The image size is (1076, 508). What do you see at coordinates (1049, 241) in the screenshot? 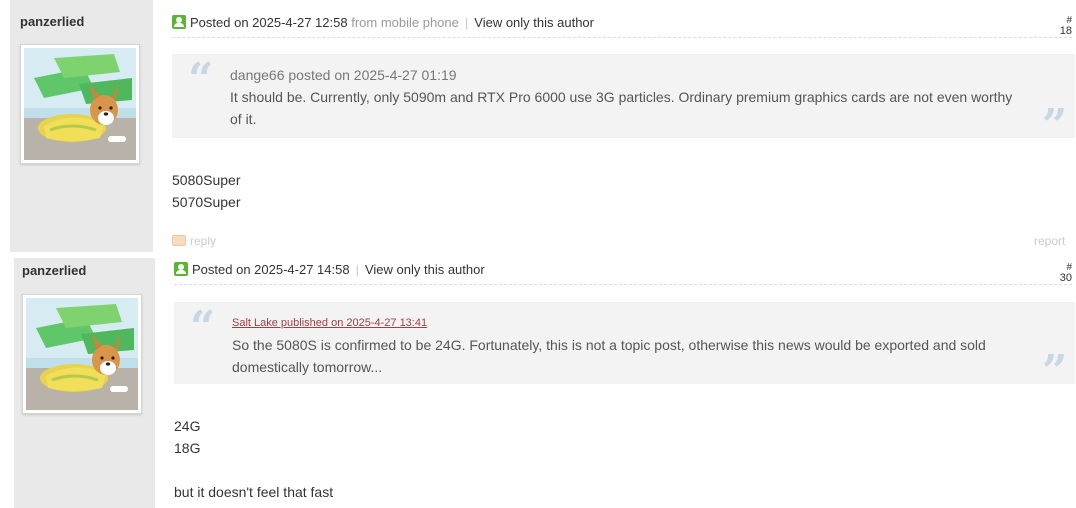
I see `report-button: report` at bounding box center [1049, 241].